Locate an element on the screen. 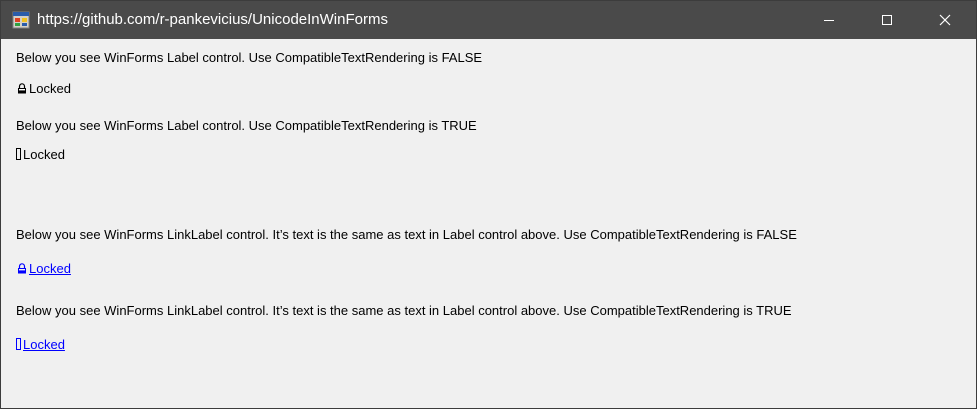 The height and width of the screenshot is (409, 977). maximize-button is located at coordinates (887, 20).